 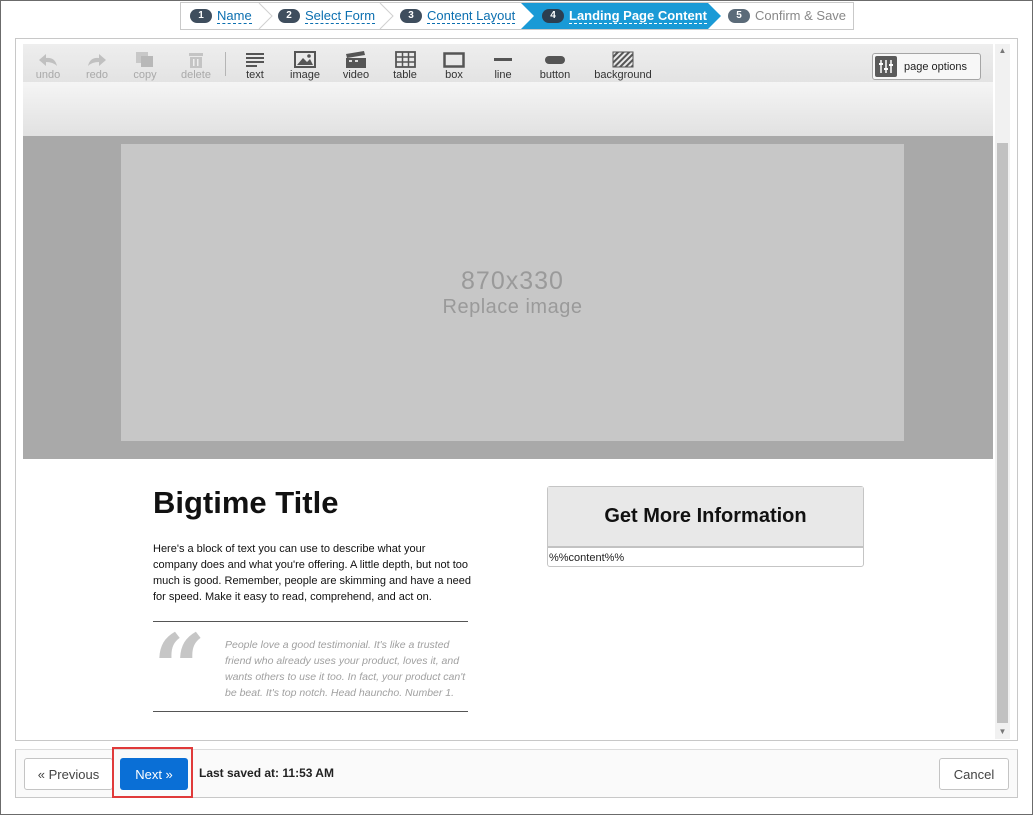 What do you see at coordinates (340, 15) in the screenshot?
I see `step-label: Select Form` at bounding box center [340, 15].